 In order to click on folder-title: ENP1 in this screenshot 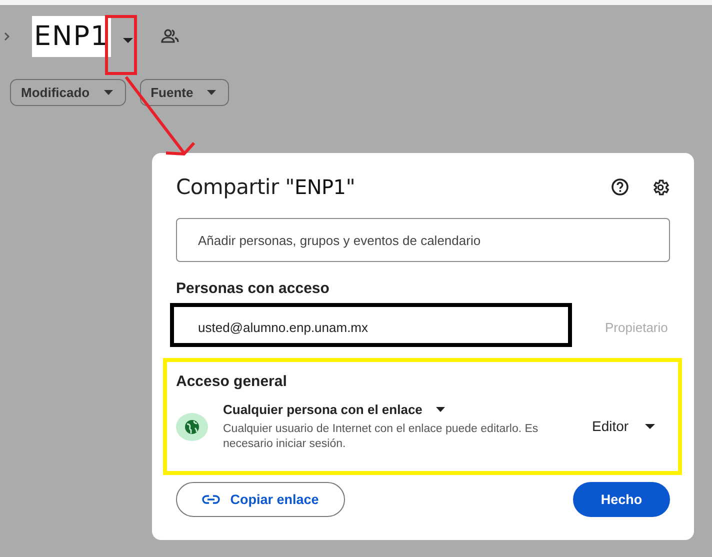, I will do `click(71, 36)`.